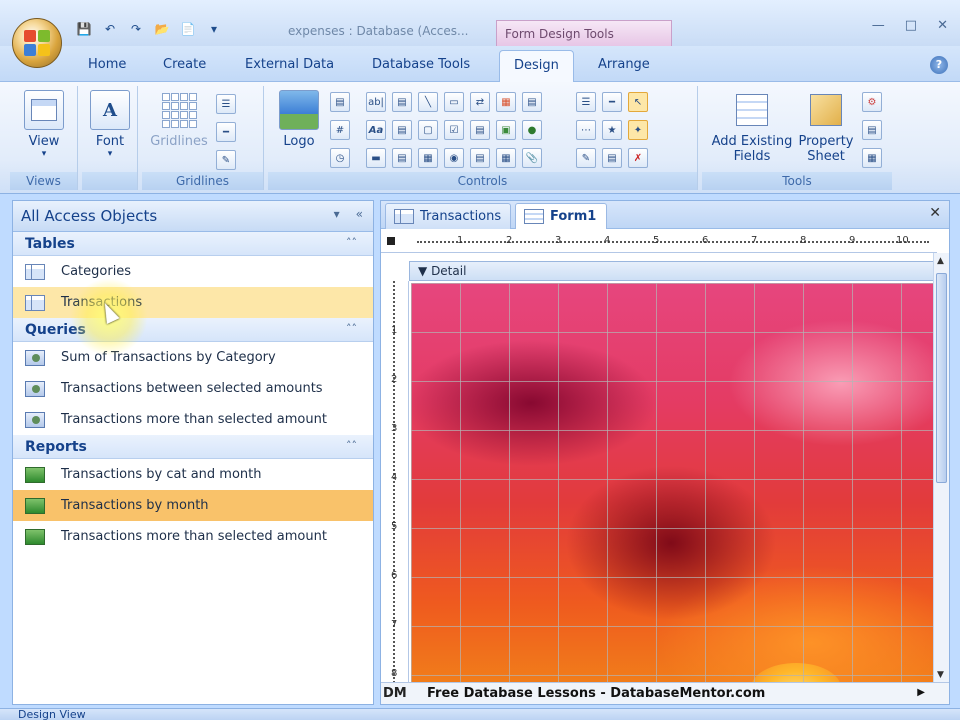 Image resolution: width=960 pixels, height=720 pixels. I want to click on line-width-icon: ☰, so click(226, 104).